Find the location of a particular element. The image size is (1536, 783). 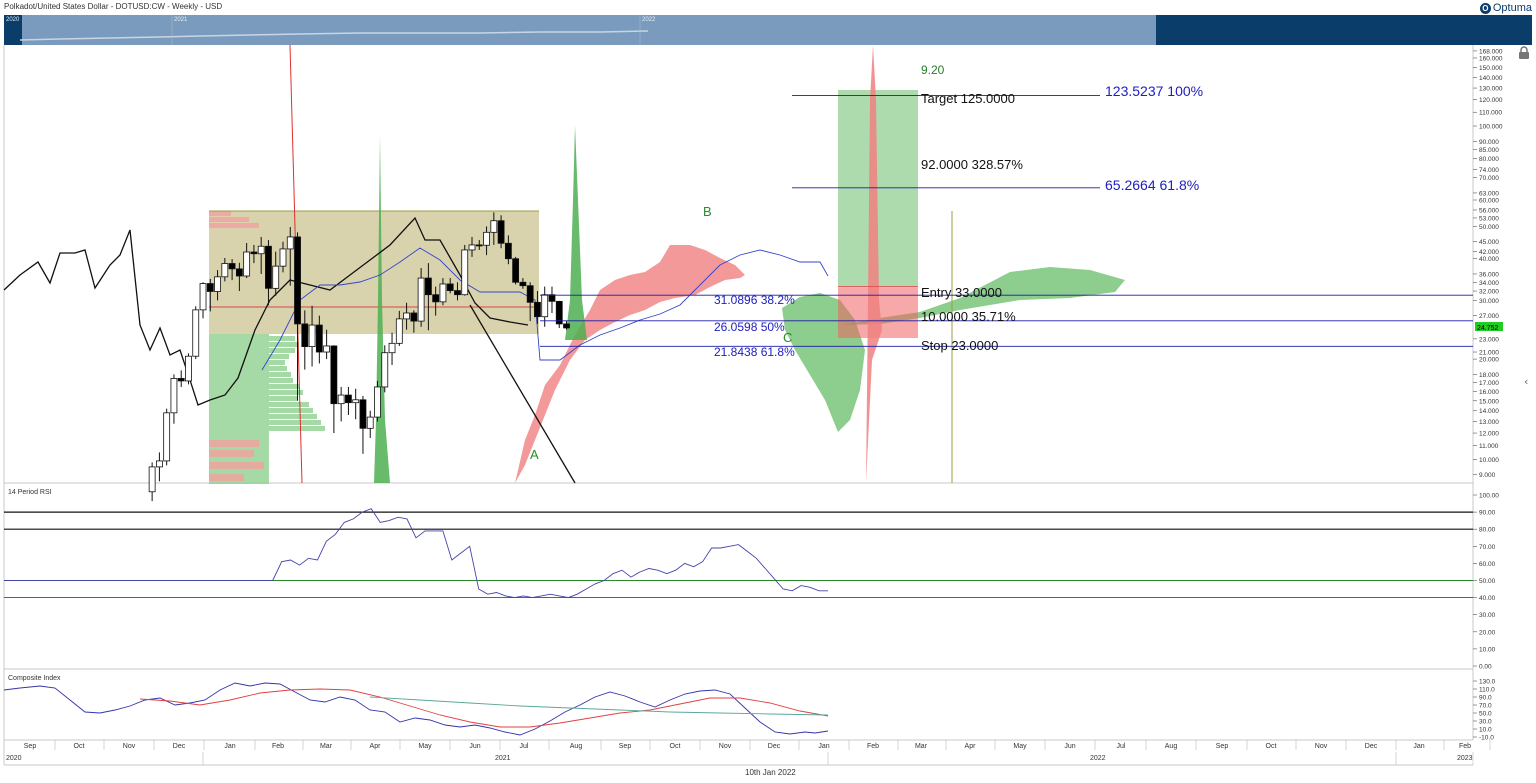

month-label: Dec is located at coordinates (774, 746).